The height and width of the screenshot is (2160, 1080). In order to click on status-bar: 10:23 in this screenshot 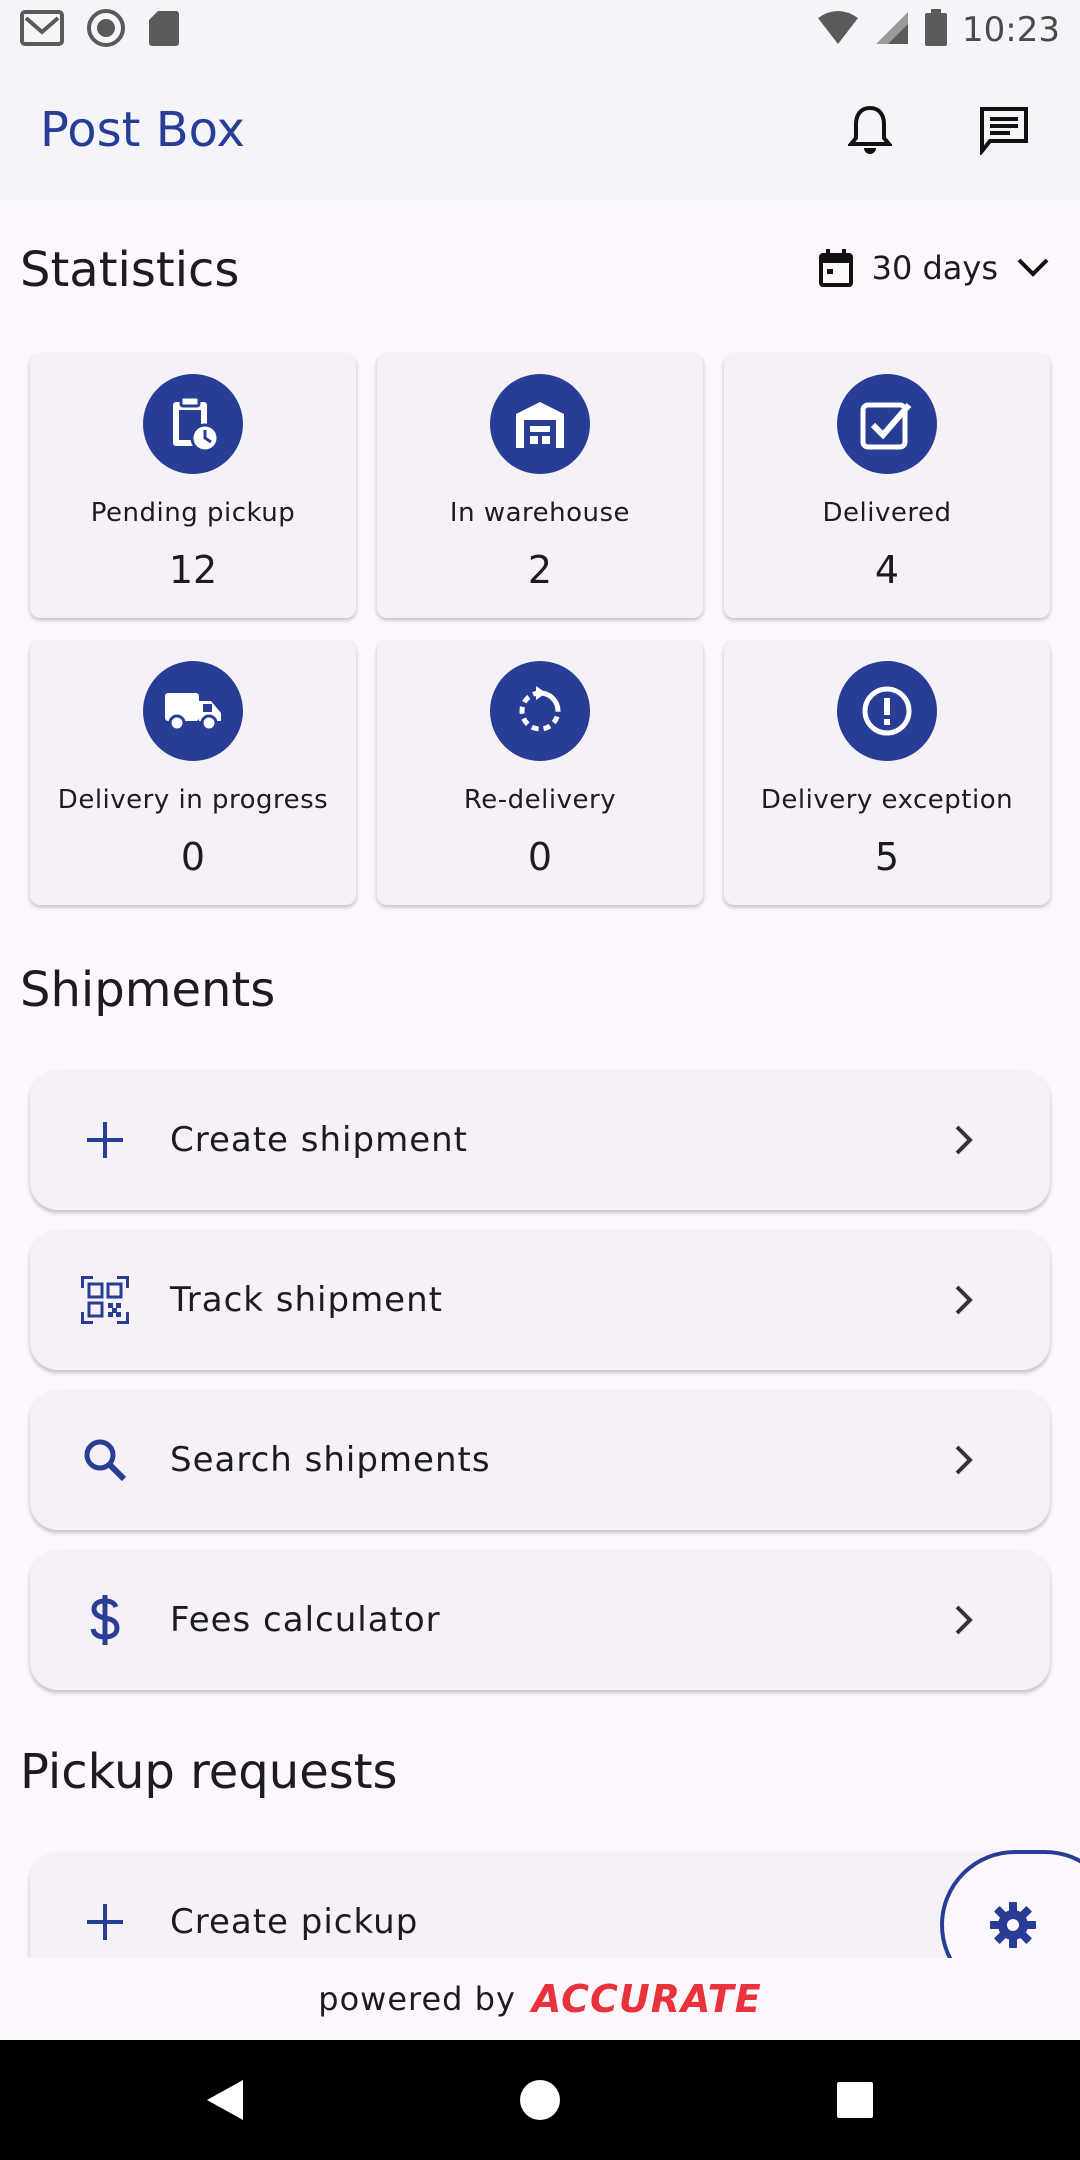, I will do `click(540, 30)`.